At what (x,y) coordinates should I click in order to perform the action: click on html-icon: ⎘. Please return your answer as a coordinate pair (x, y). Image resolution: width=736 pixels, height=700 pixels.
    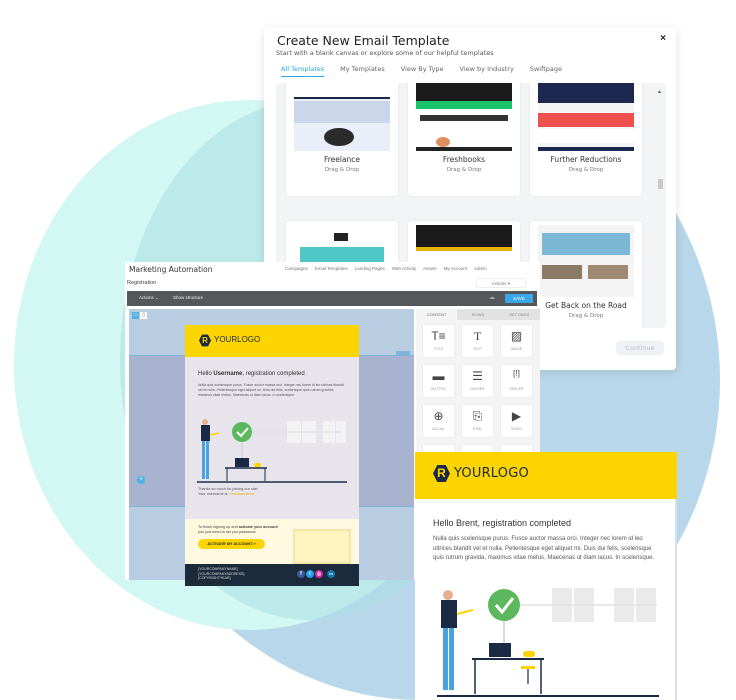
    Looking at the image, I should click on (477, 416).